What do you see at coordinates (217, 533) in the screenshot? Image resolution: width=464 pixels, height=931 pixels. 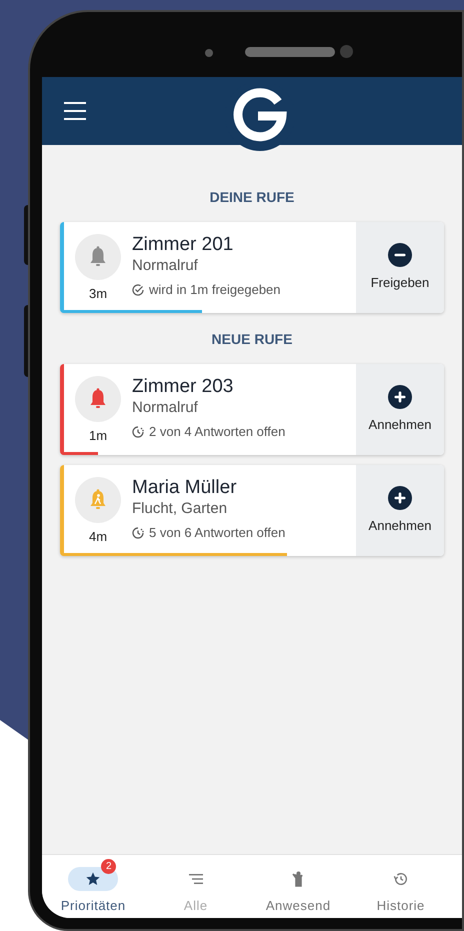 I see `call-status: 5 von 6 Antworten offen` at bounding box center [217, 533].